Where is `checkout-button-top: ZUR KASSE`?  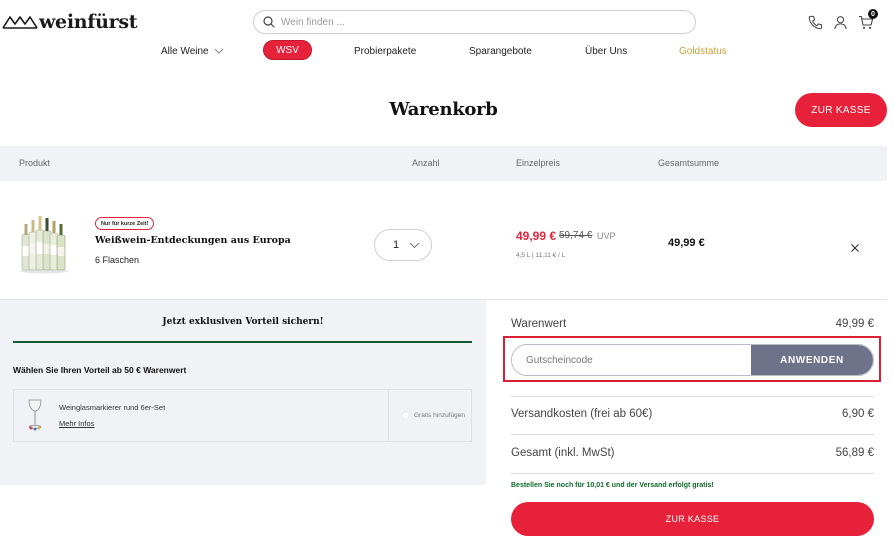 checkout-button-top: ZUR KASSE is located at coordinates (841, 110).